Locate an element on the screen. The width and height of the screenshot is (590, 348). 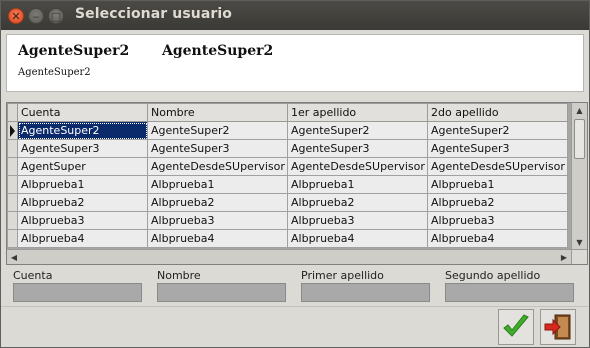
filter-cuenta-input is located at coordinates (77, 292).